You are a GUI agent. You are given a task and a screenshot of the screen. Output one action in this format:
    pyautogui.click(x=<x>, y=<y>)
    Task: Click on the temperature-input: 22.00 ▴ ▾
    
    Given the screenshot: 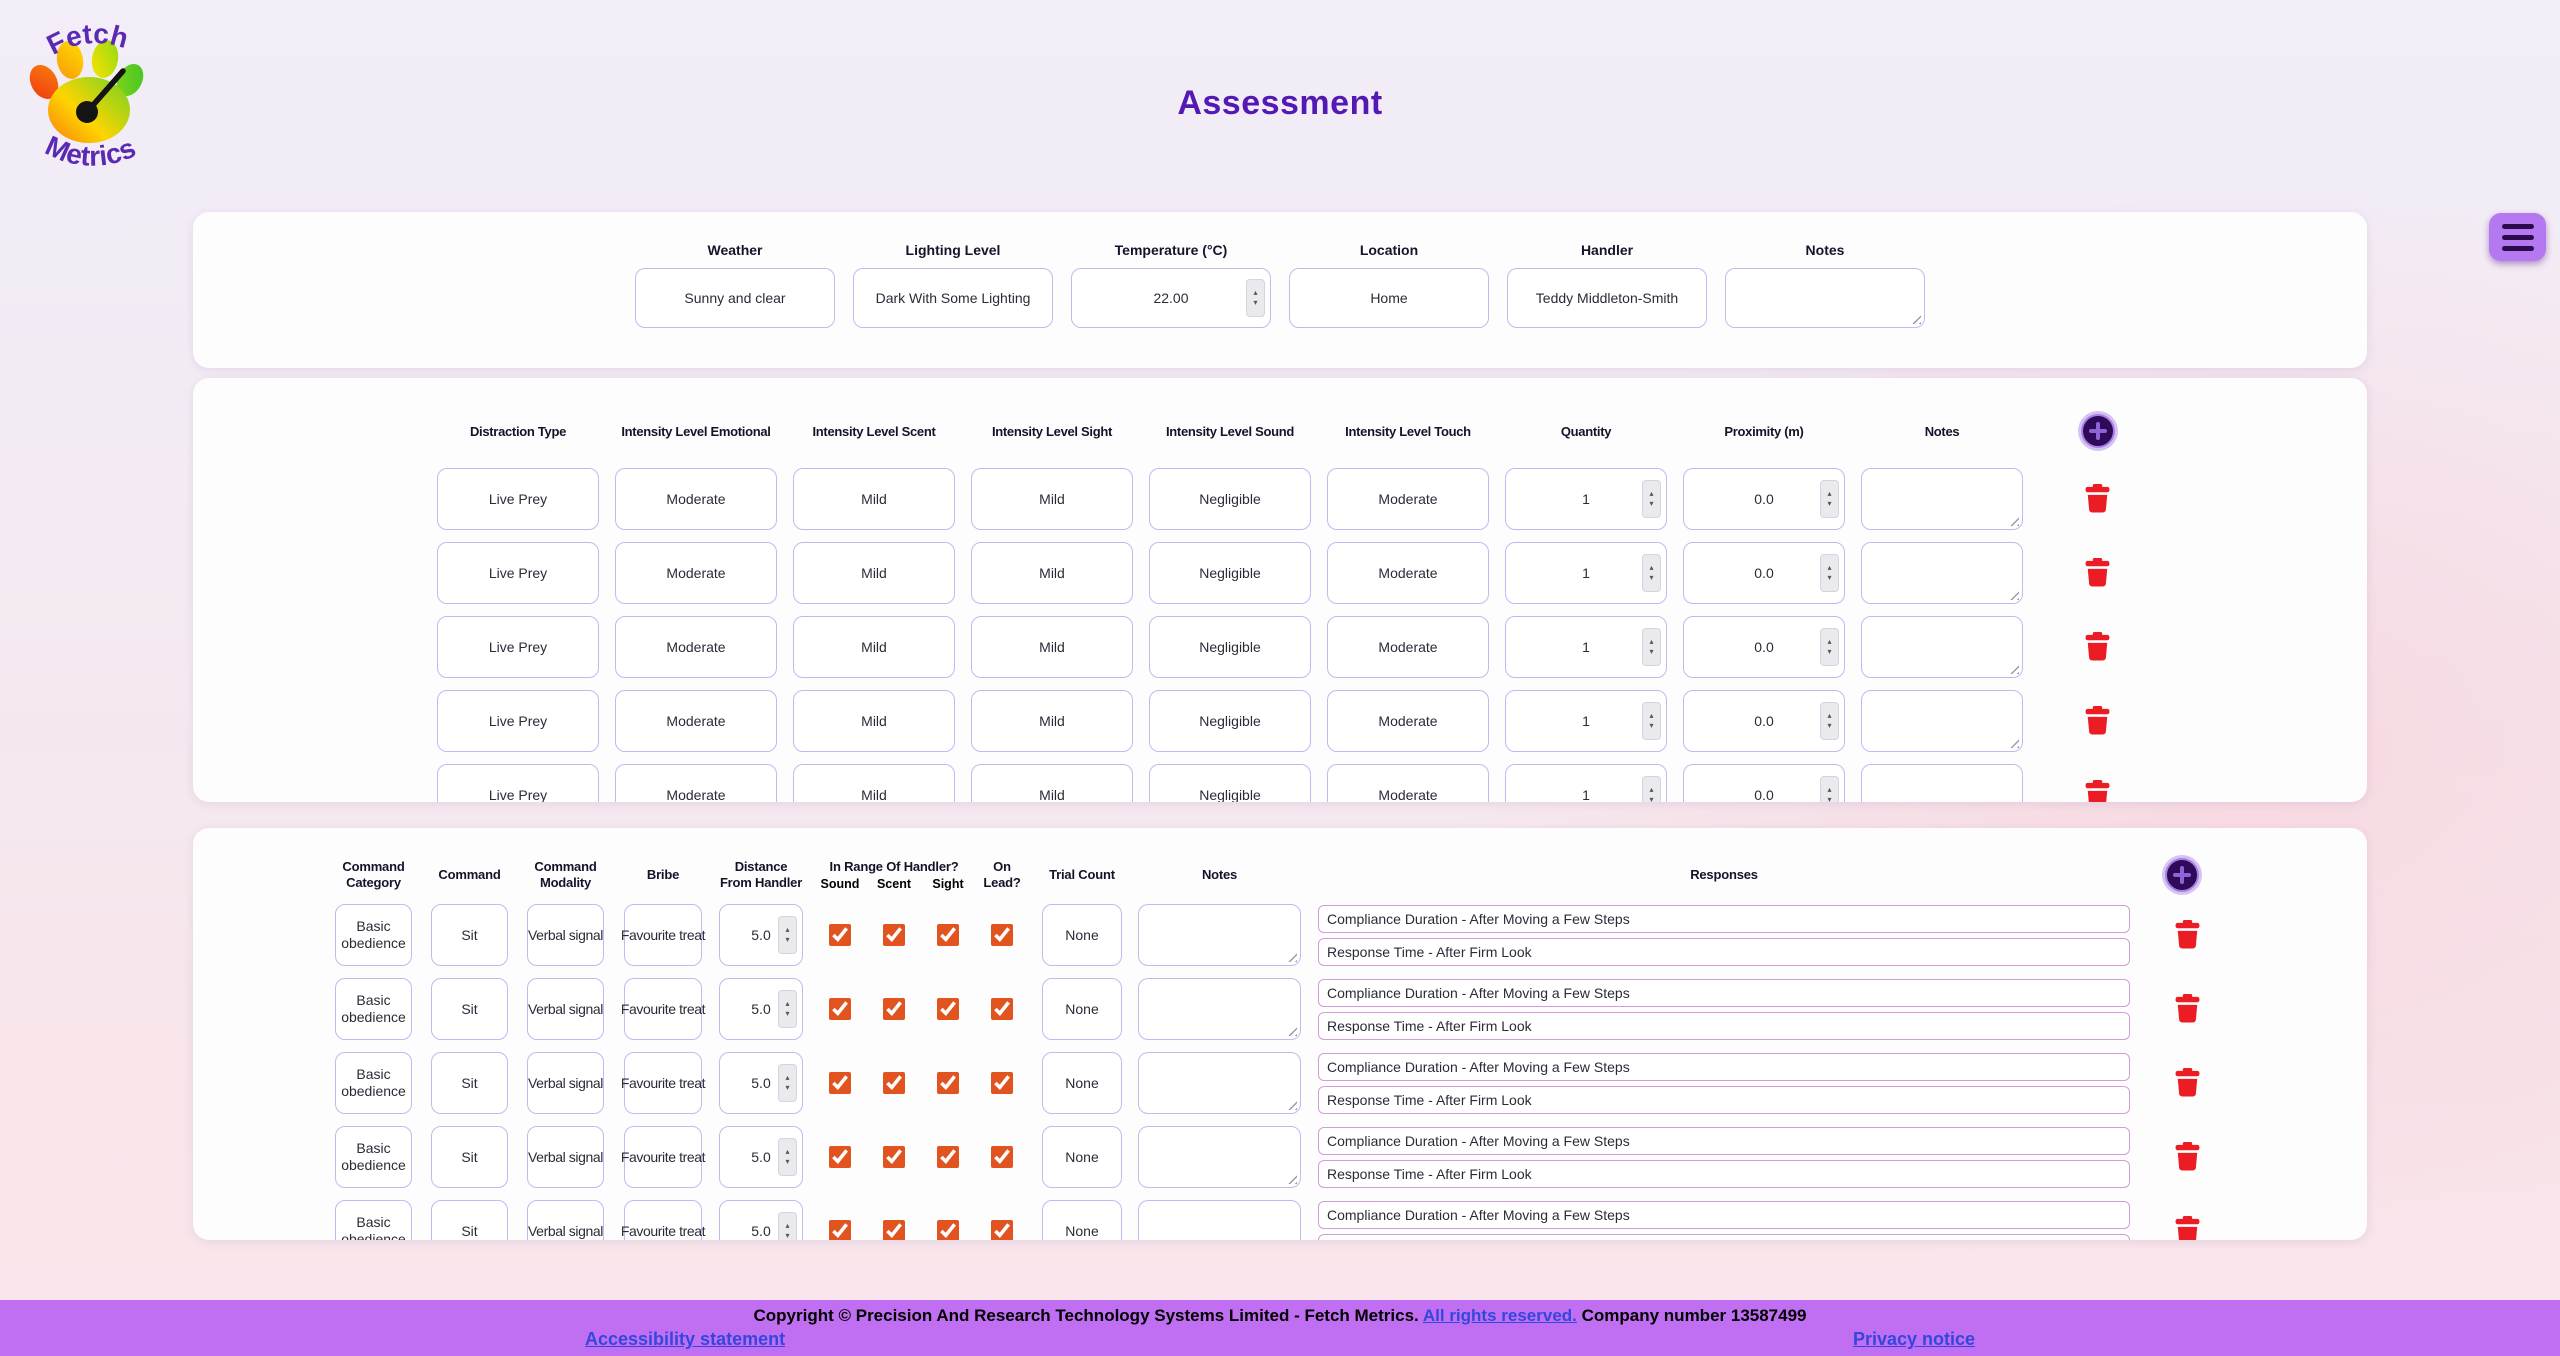 What is the action you would take?
    pyautogui.click(x=1171, y=298)
    